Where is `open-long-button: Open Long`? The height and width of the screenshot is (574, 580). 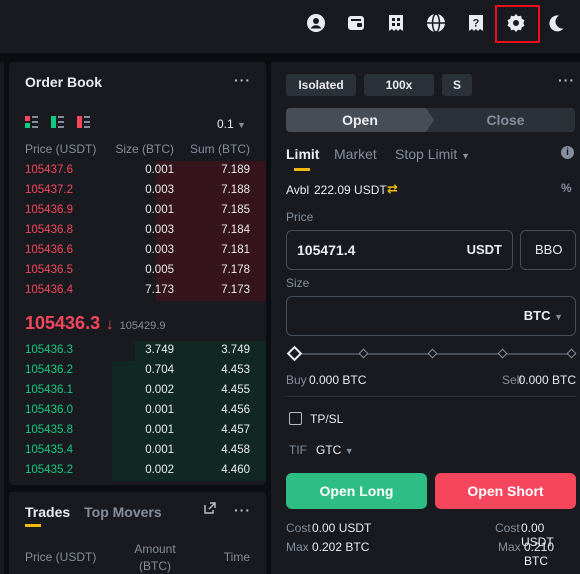 open-long-button: Open Long is located at coordinates (356, 491).